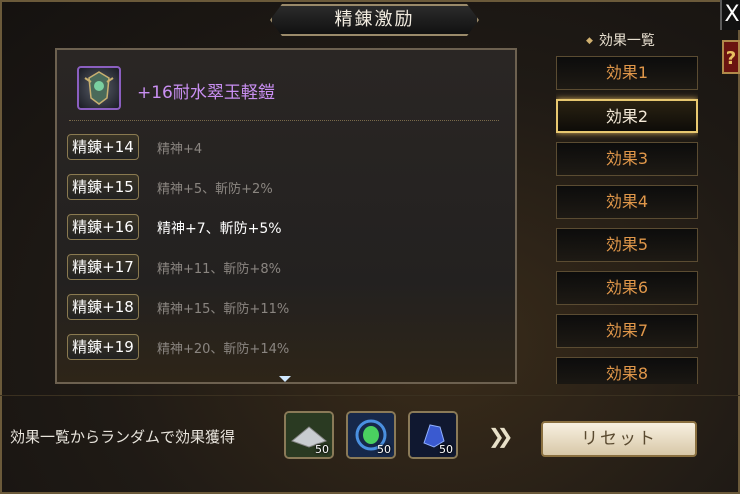 The width and height of the screenshot is (740, 494). What do you see at coordinates (627, 331) in the screenshot?
I see `effect-button: 効果7` at bounding box center [627, 331].